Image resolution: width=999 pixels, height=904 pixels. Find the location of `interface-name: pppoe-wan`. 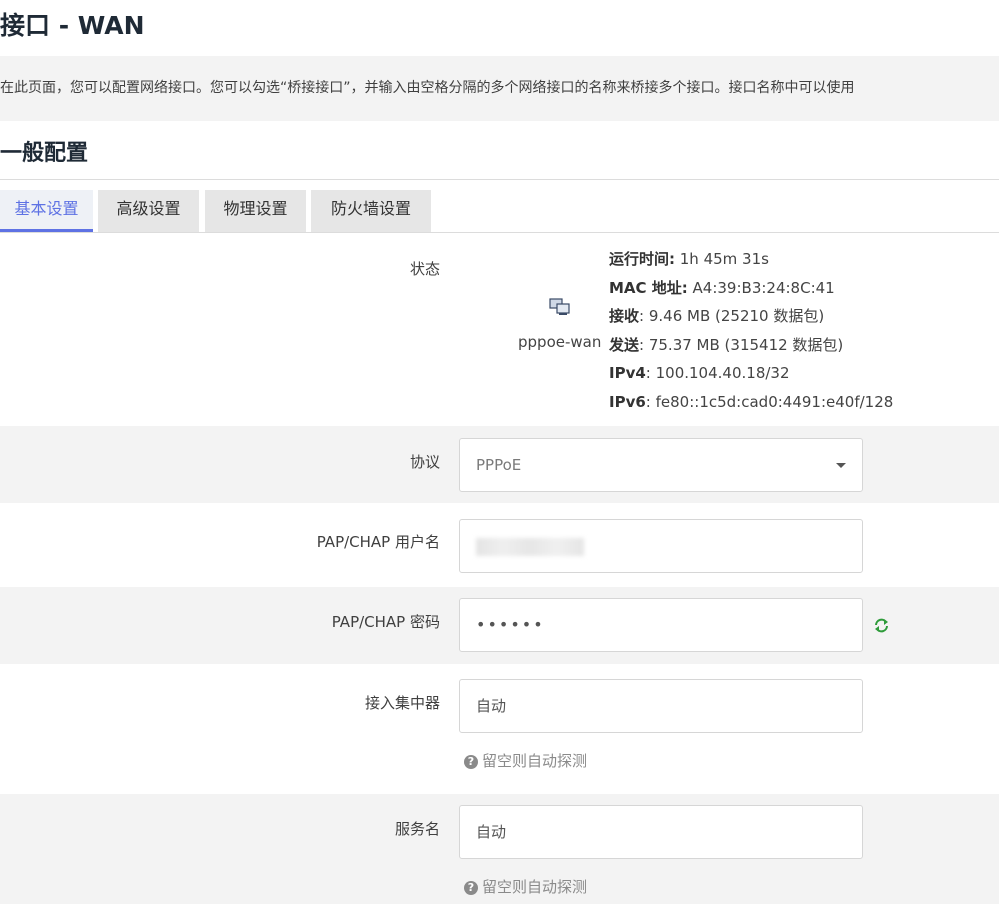

interface-name: pppoe-wan is located at coordinates (560, 342).